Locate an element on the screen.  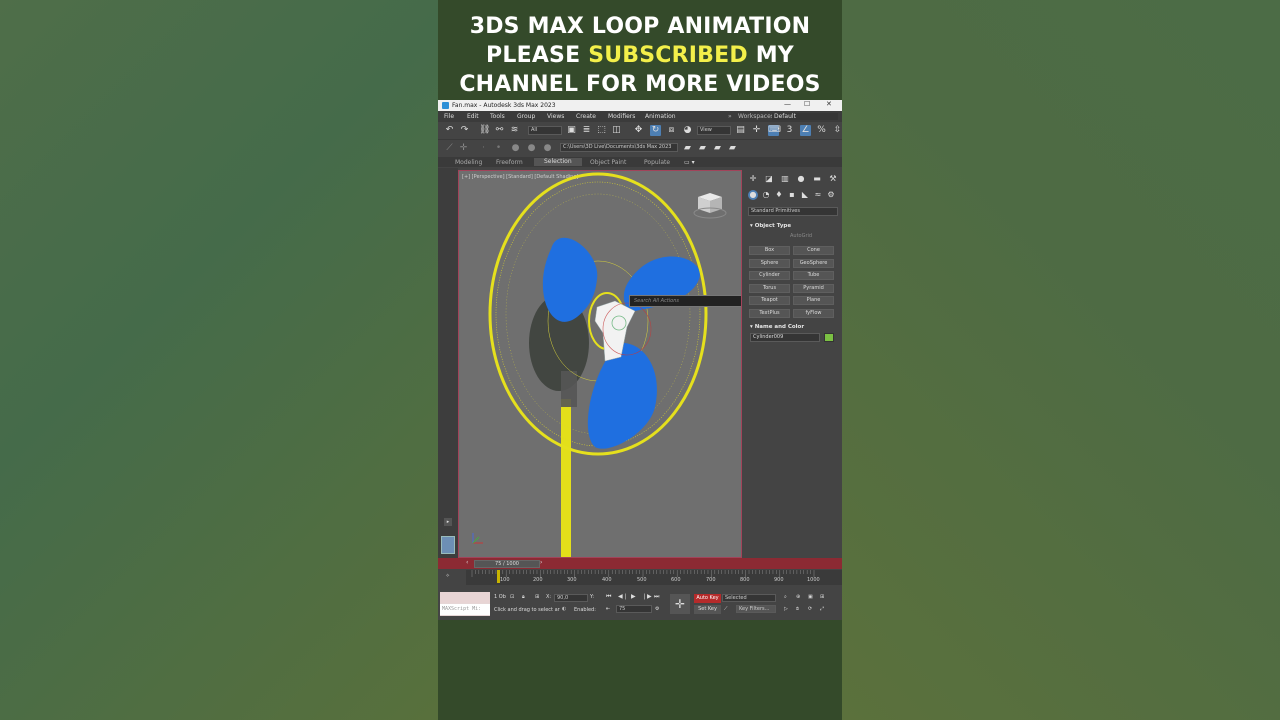
viewport-layout-icon is located at coordinates (448, 545).